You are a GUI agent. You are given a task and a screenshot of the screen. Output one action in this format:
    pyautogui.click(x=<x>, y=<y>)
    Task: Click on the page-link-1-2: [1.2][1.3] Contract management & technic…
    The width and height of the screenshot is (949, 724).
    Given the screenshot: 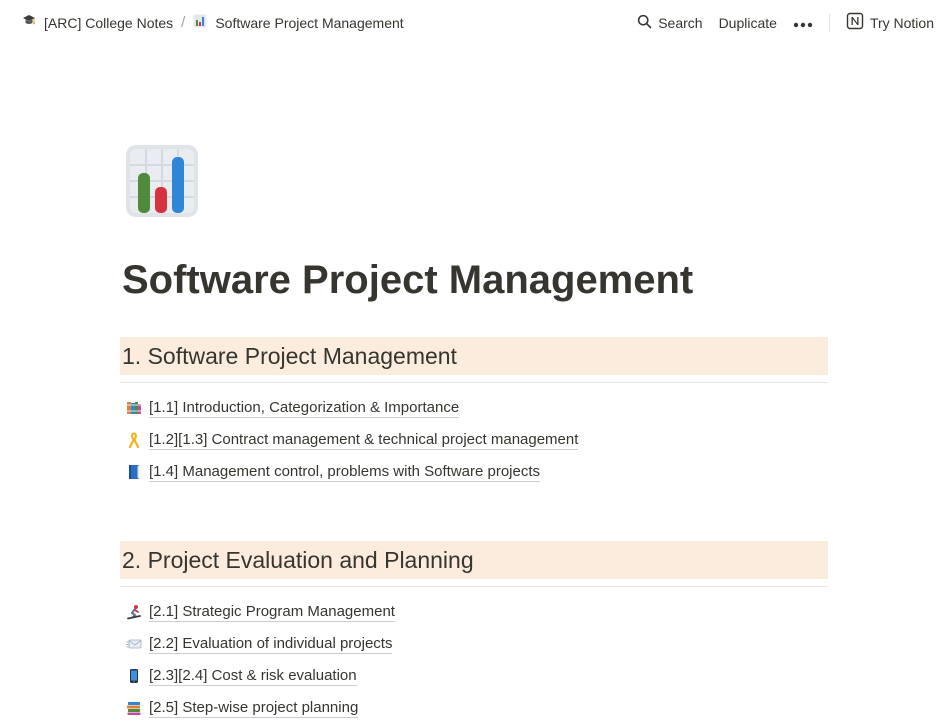 What is the action you would take?
    pyautogui.click(x=474, y=440)
    